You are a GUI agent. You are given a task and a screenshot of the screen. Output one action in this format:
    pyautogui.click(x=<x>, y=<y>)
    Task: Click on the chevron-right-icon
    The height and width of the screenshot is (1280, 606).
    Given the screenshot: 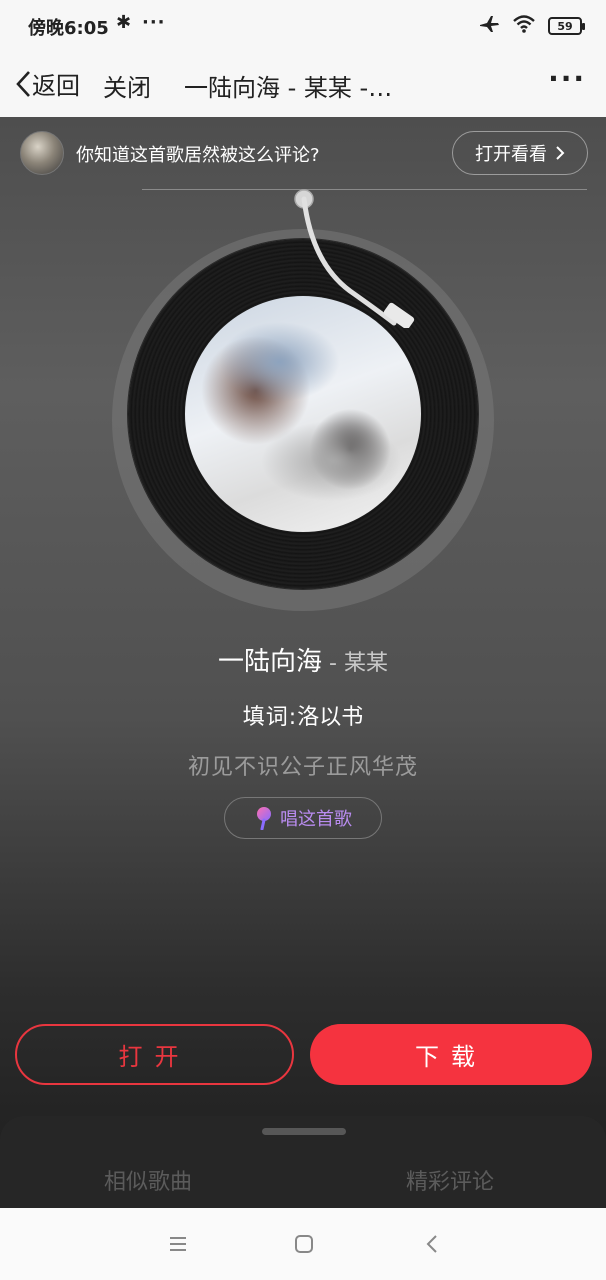 What is the action you would take?
    pyautogui.click(x=560, y=153)
    